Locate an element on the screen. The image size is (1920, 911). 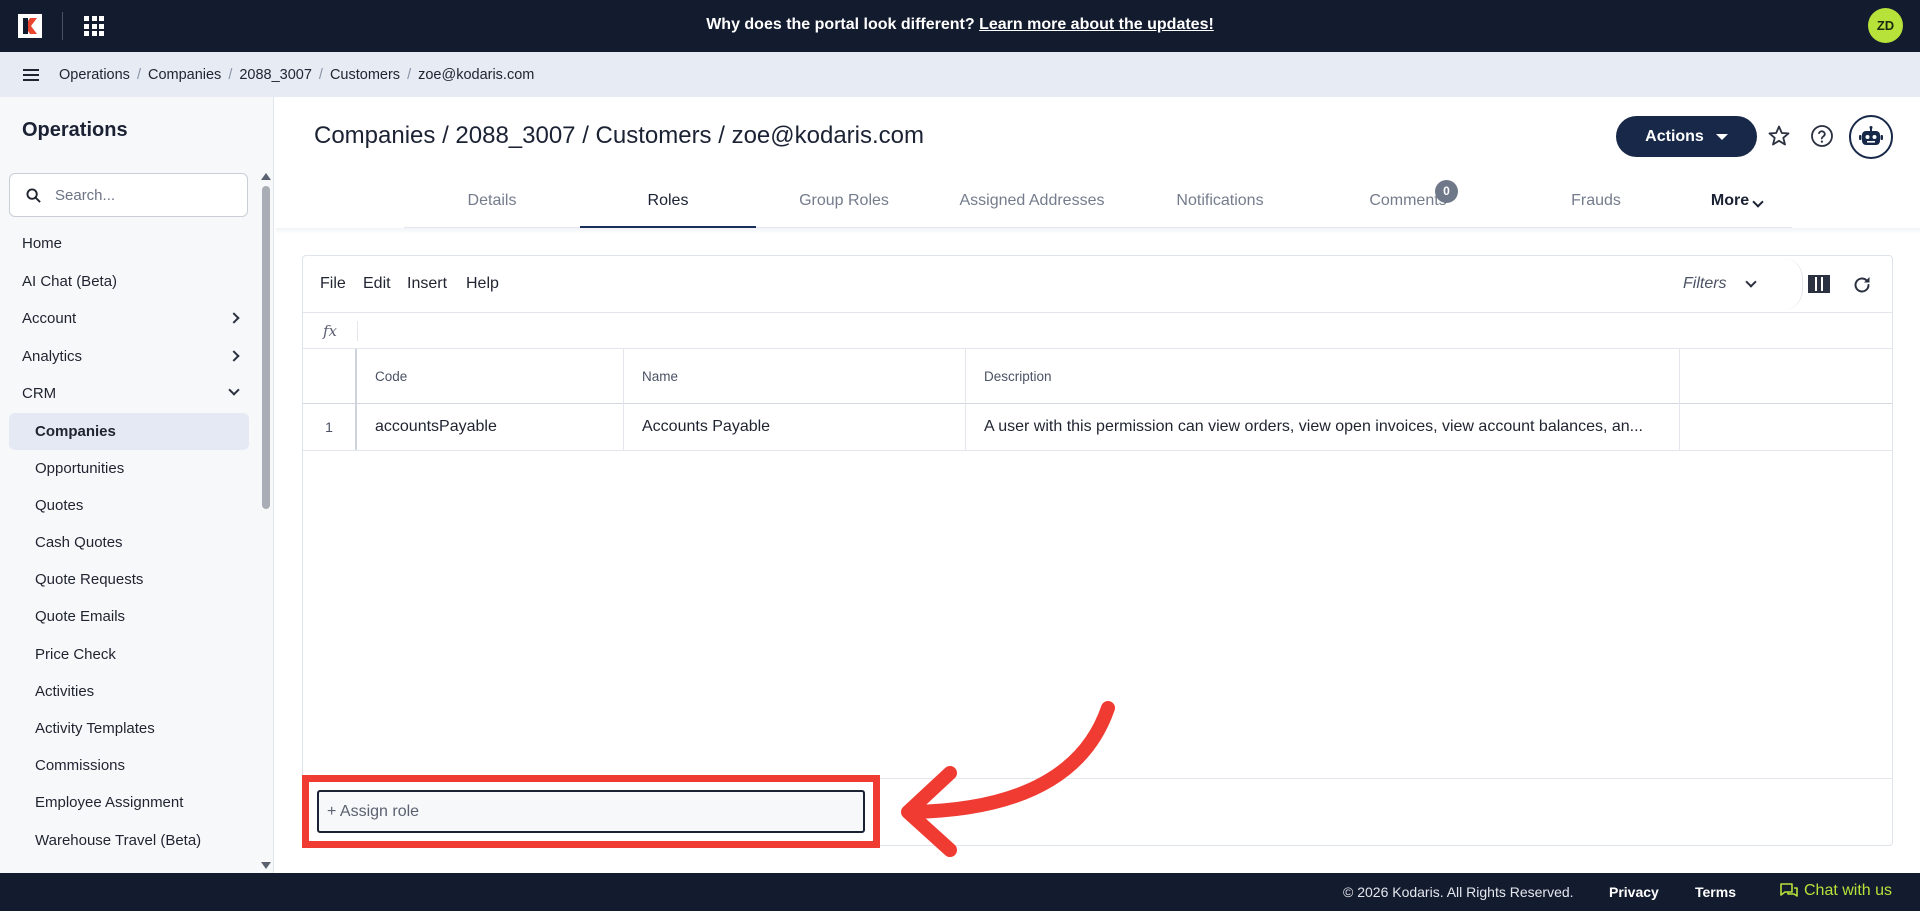
cell-name: Accounts Payable is located at coordinates (795, 427).